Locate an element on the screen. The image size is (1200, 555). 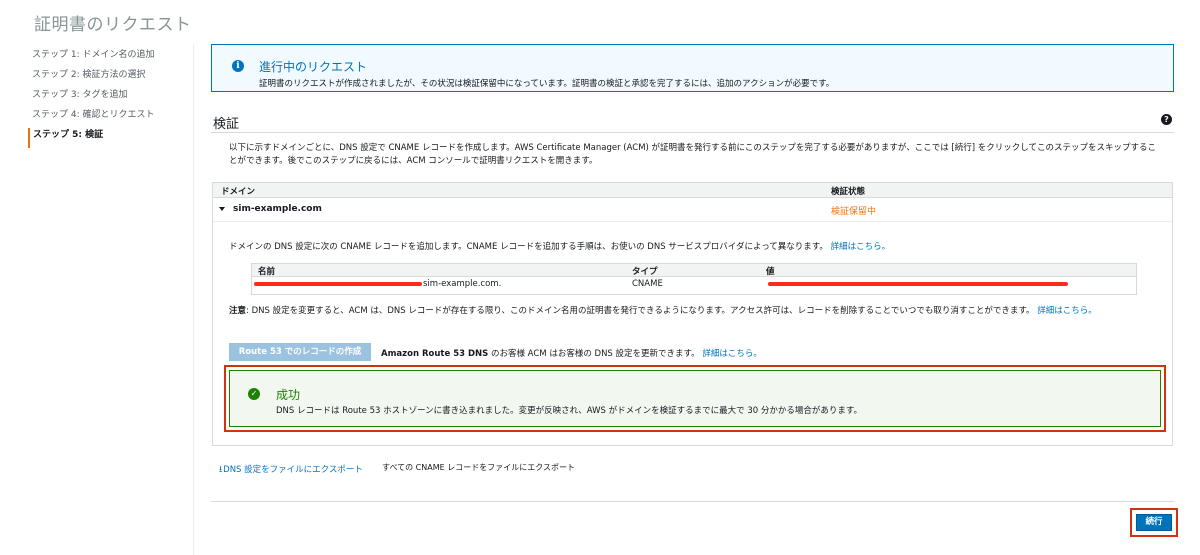
continue-highlight: 続行 is located at coordinates (1154, 522).